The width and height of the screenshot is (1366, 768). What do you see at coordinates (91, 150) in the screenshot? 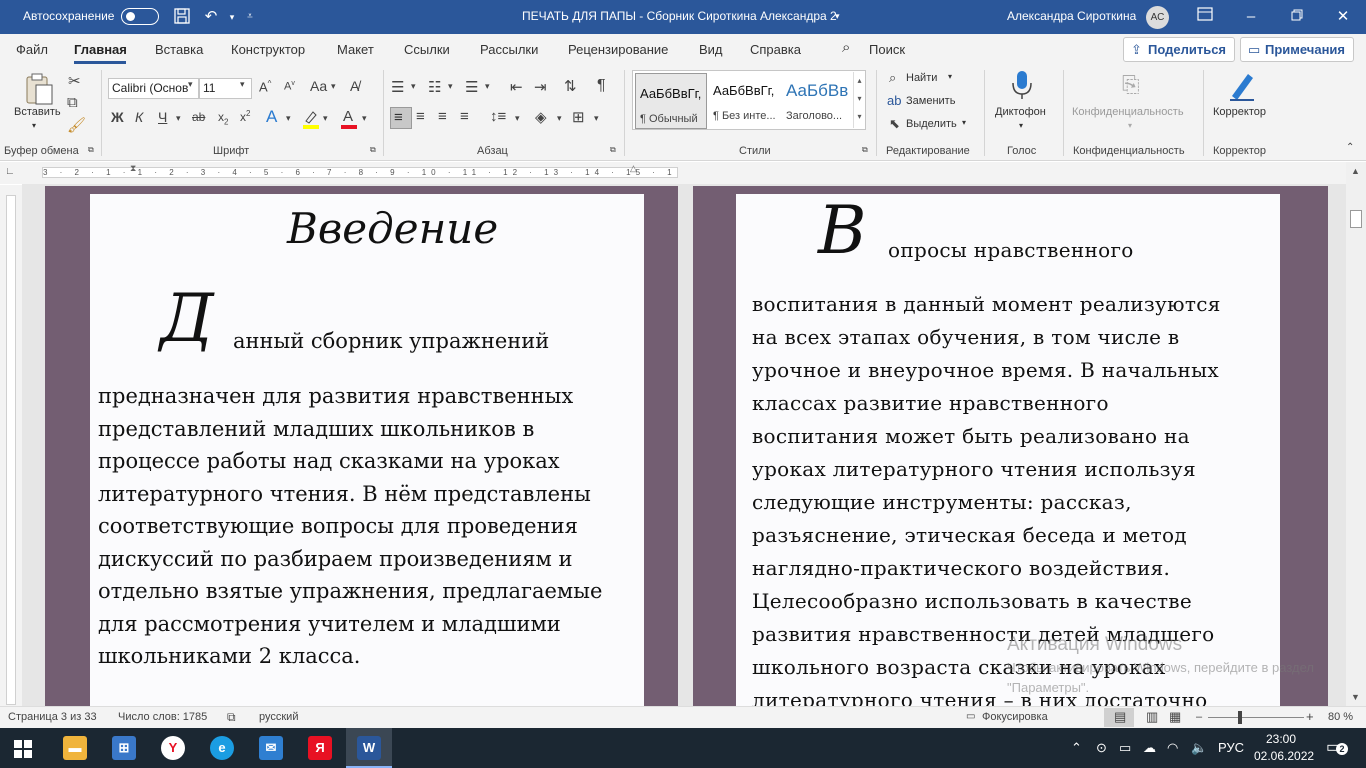
I see `clipboard-launcher-icon: ⧉` at bounding box center [91, 150].